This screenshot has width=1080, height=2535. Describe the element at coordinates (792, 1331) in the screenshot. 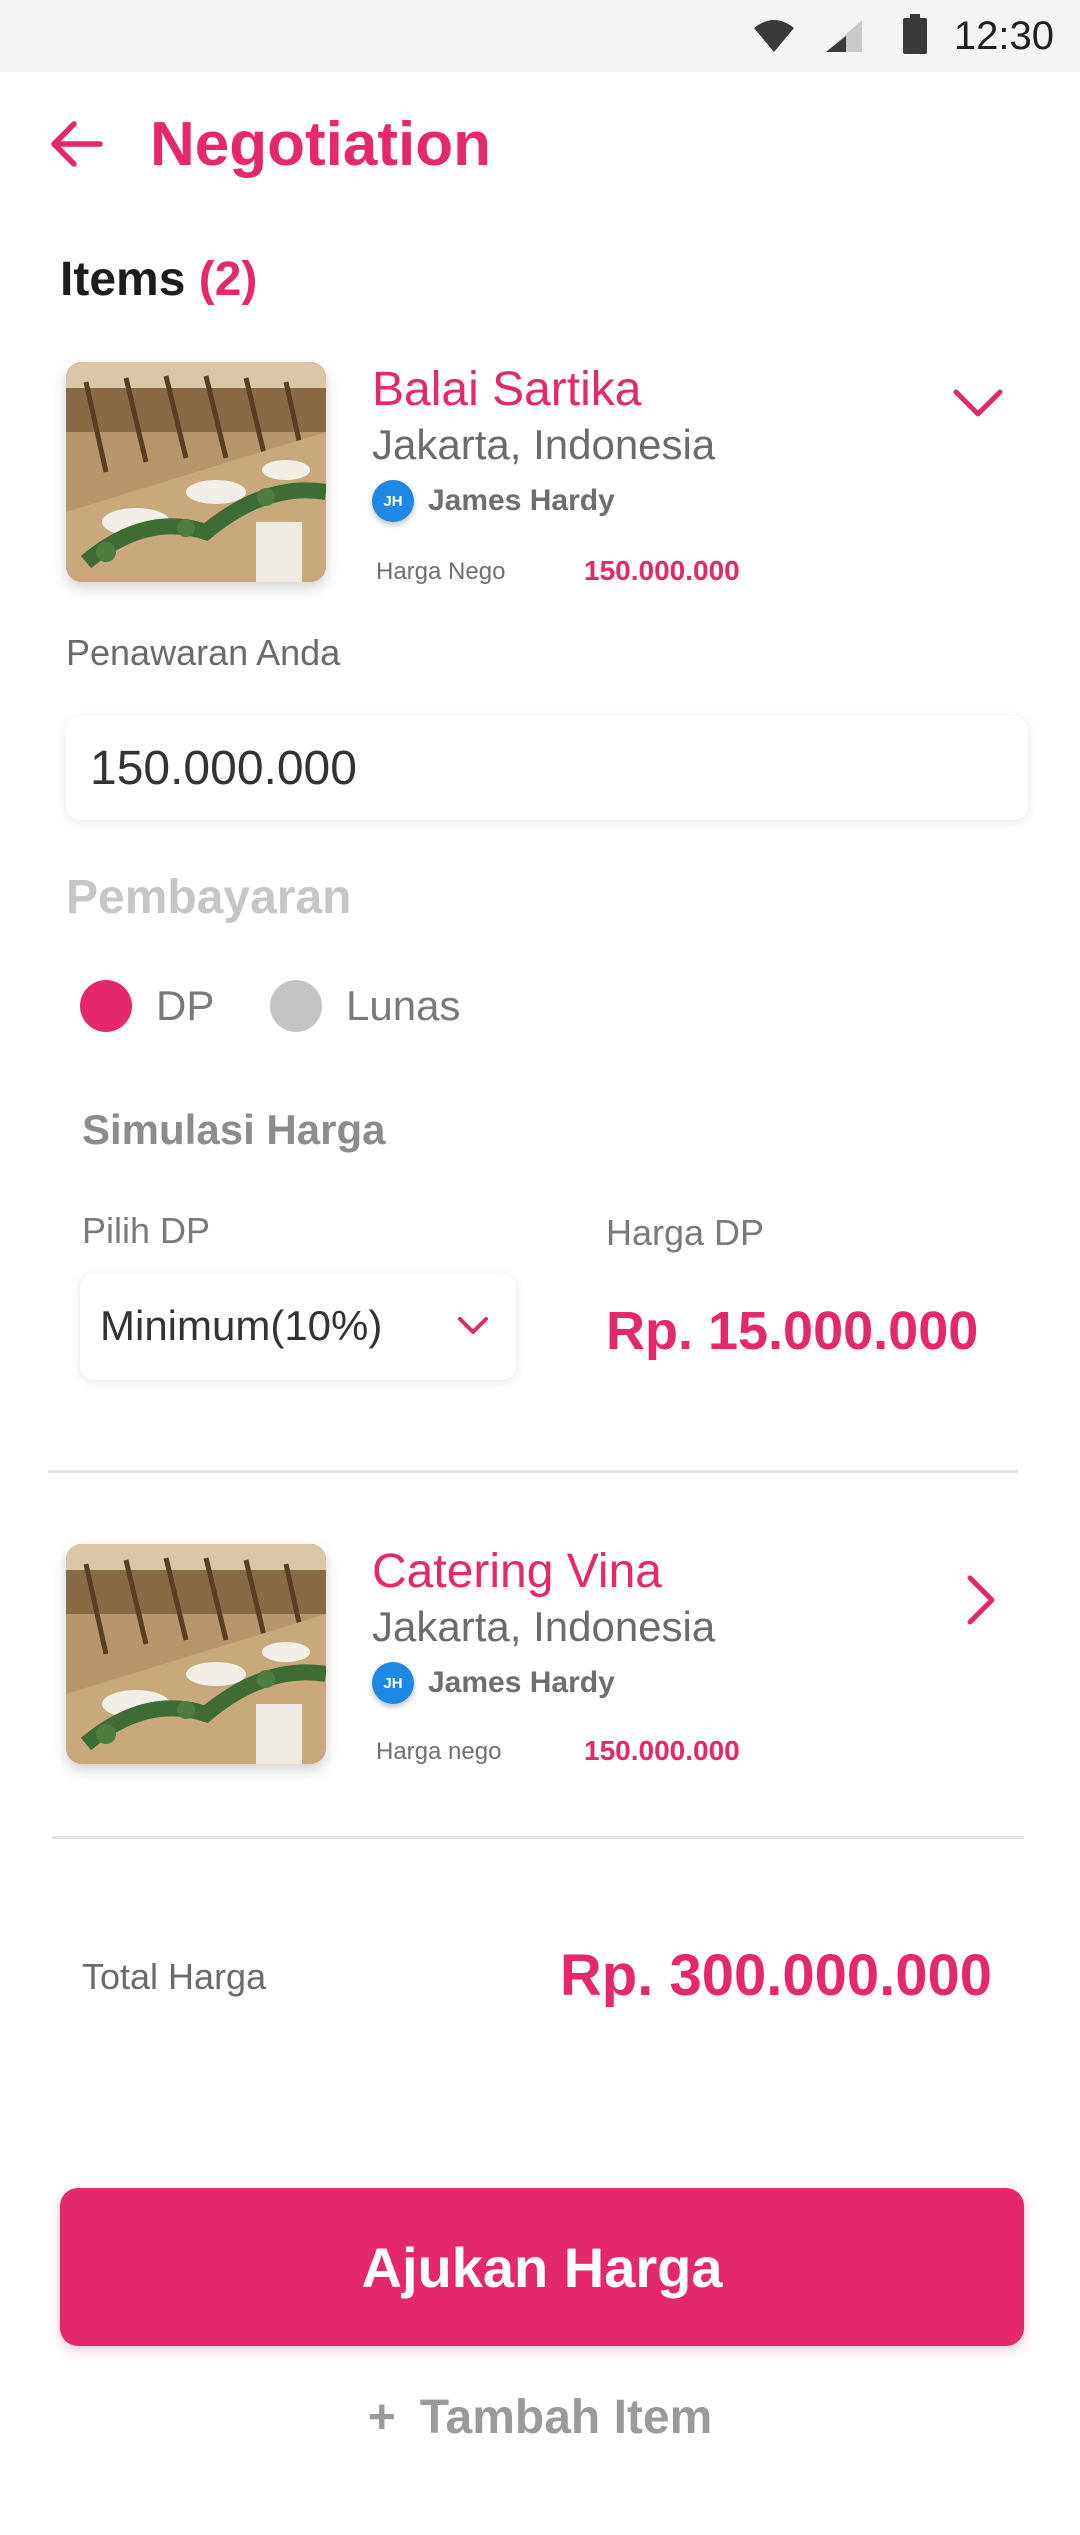

I see `dp-price-value: Rp. 15.000.000` at that location.